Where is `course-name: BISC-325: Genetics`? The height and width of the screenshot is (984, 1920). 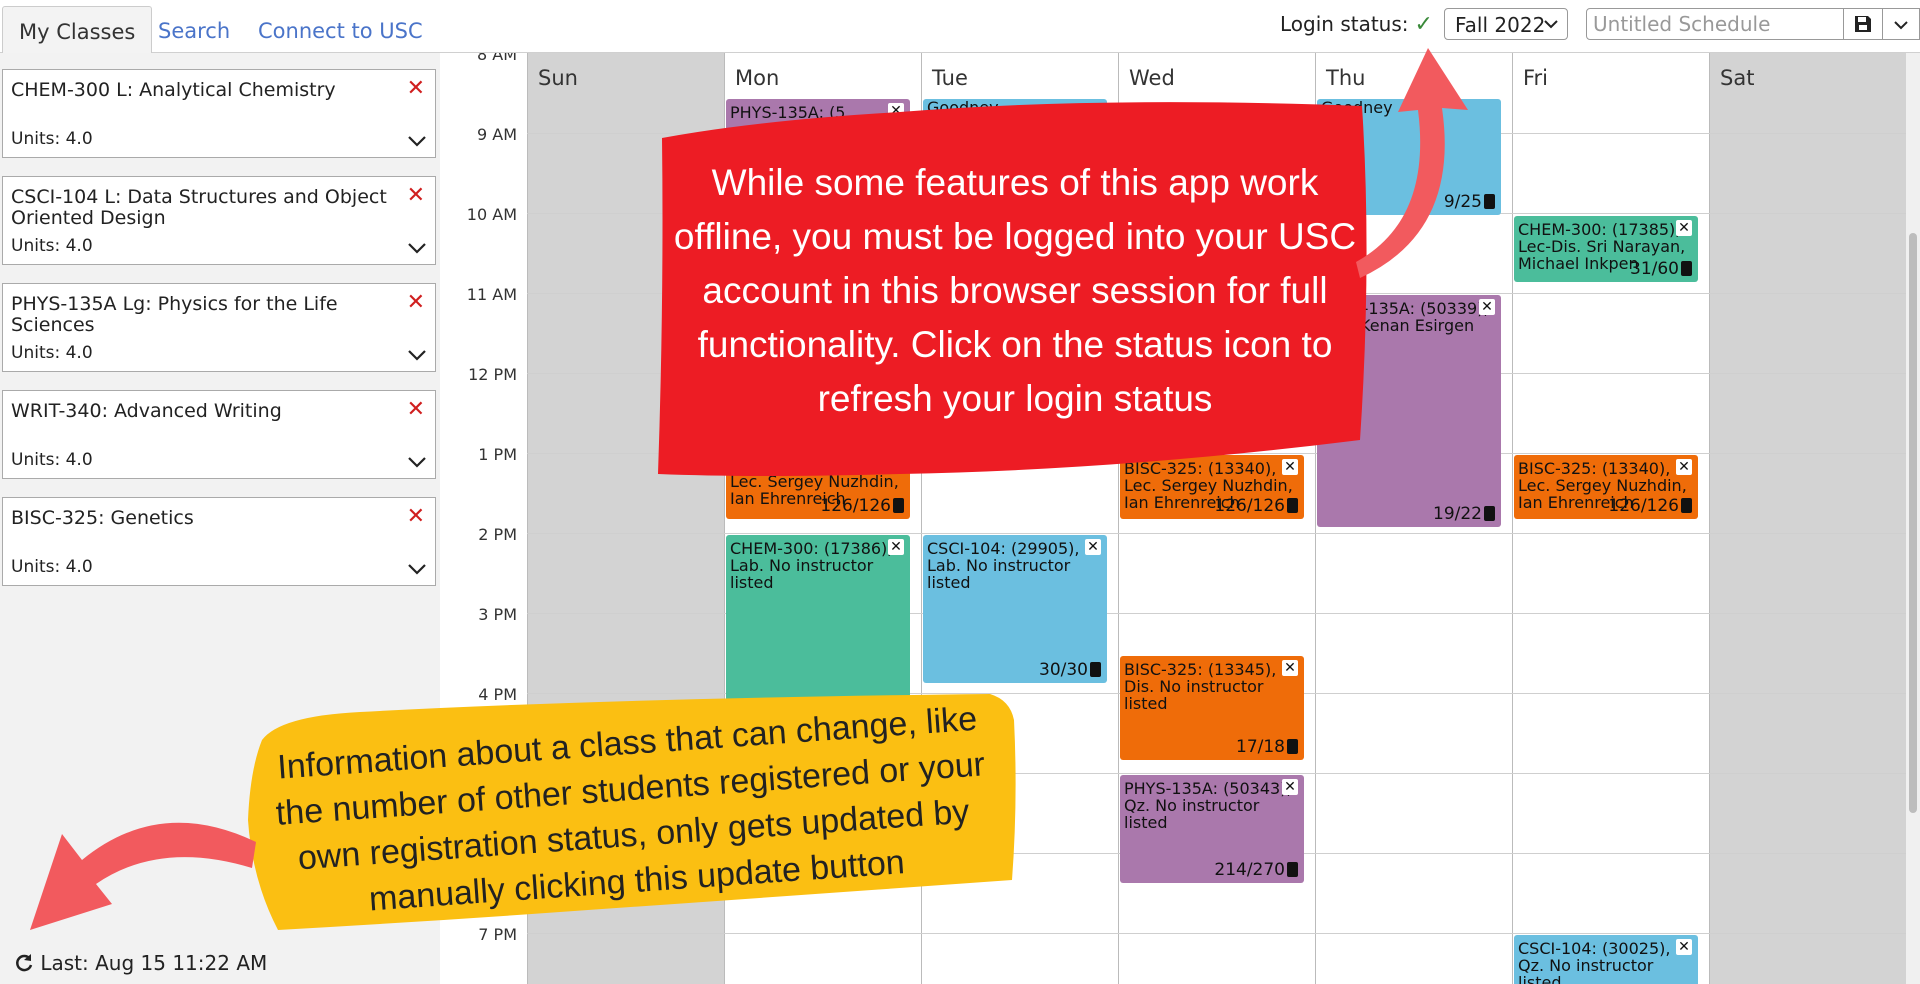 course-name: BISC-325: Genetics is located at coordinates (102, 518).